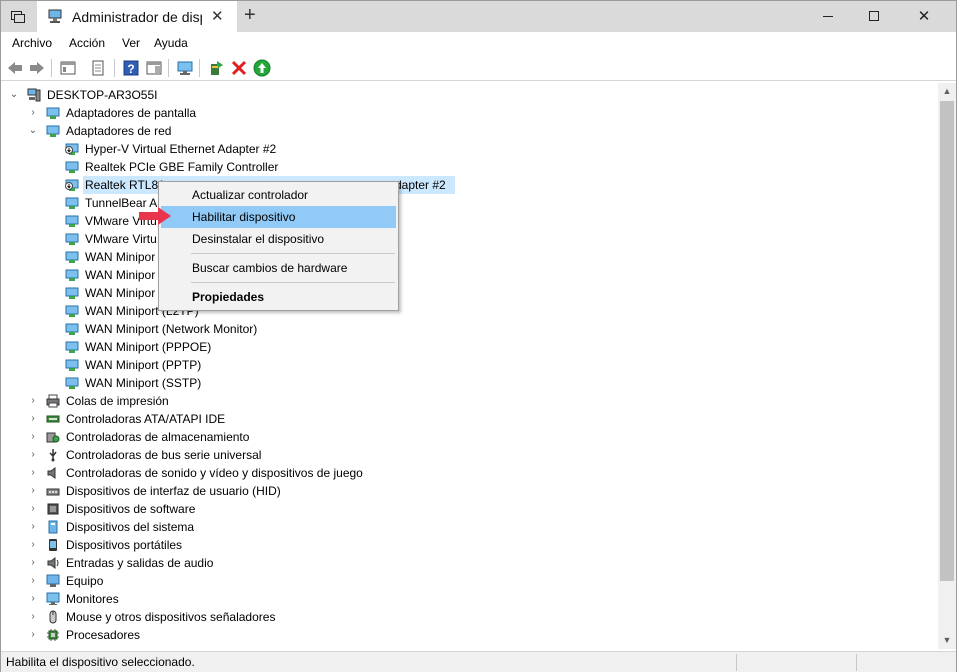 The height and width of the screenshot is (672, 957). What do you see at coordinates (53, 545) in the screenshot?
I see `portable-device-icon` at bounding box center [53, 545].